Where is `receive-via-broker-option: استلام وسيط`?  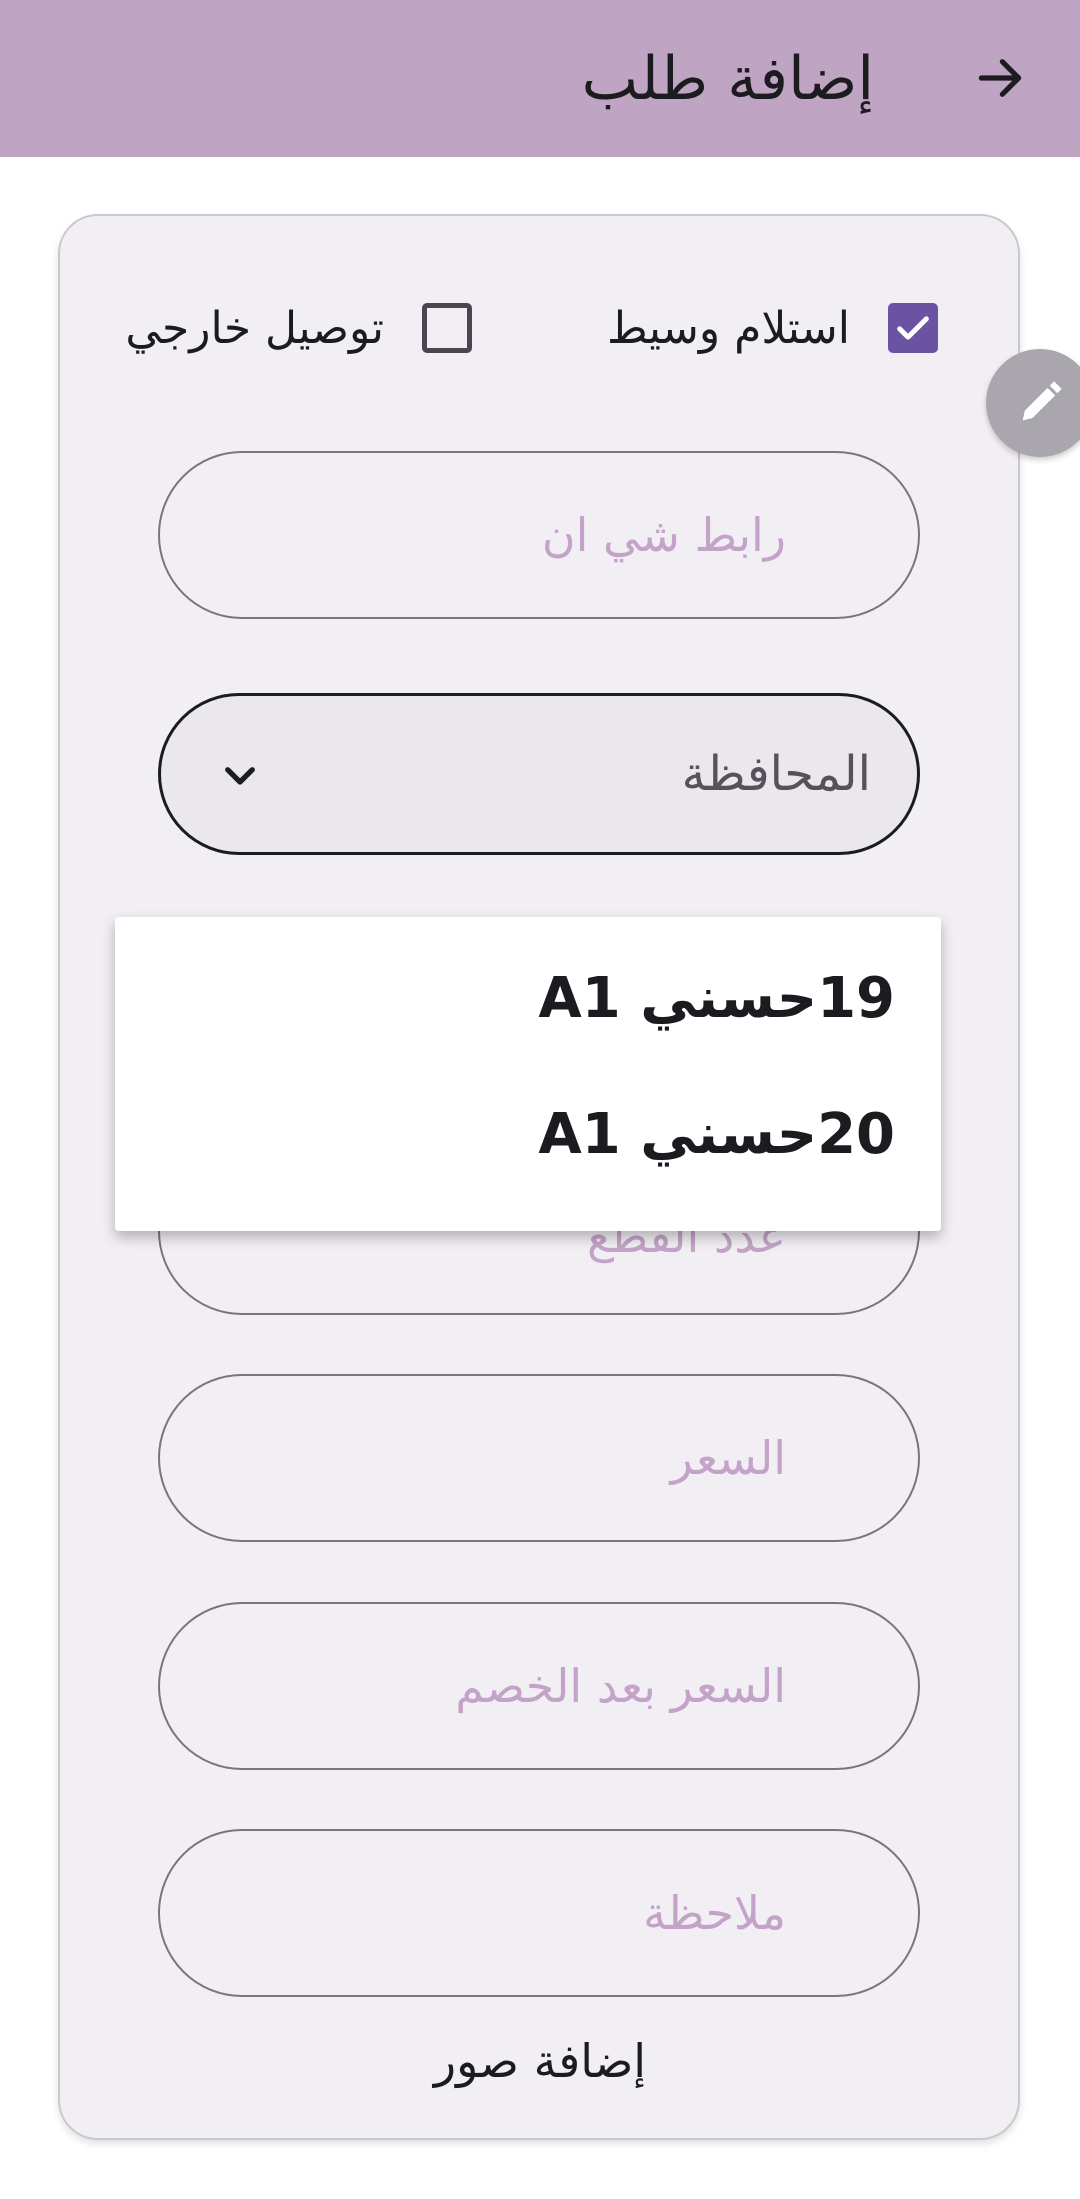
receive-via-broker-option: استلام وسيط is located at coordinates (772, 328).